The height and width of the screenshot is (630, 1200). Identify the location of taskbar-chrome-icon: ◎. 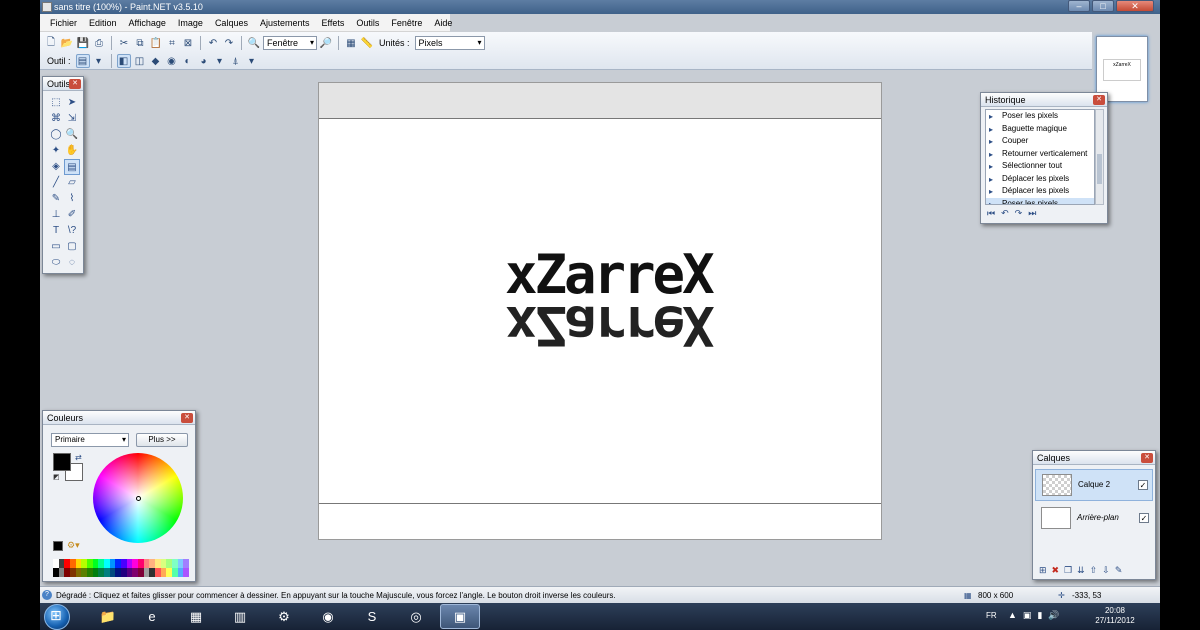
(416, 616).